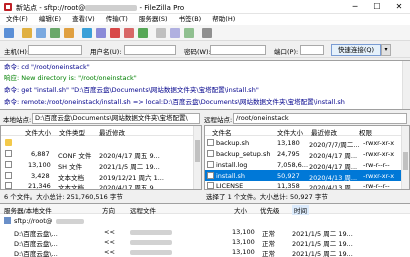 The image size is (410, 257). Describe the element at coordinates (115, 33) in the screenshot. I see `cancel-icon` at that location.